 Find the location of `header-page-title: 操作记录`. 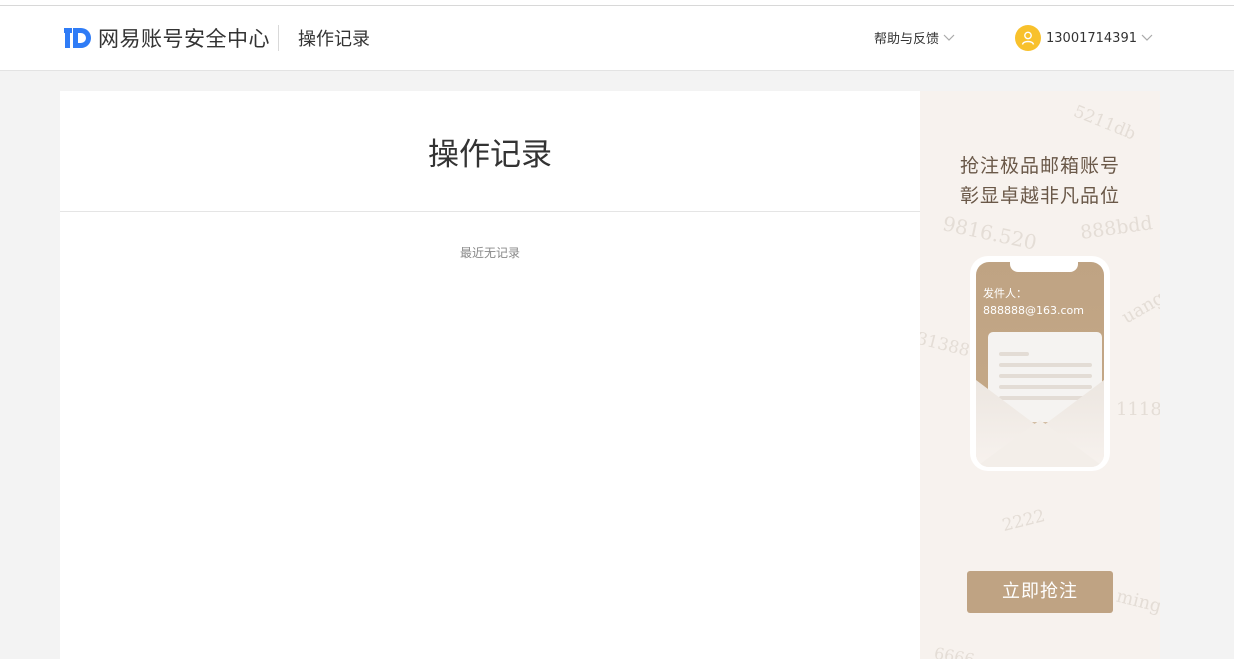

header-page-title: 操作记录 is located at coordinates (334, 39).